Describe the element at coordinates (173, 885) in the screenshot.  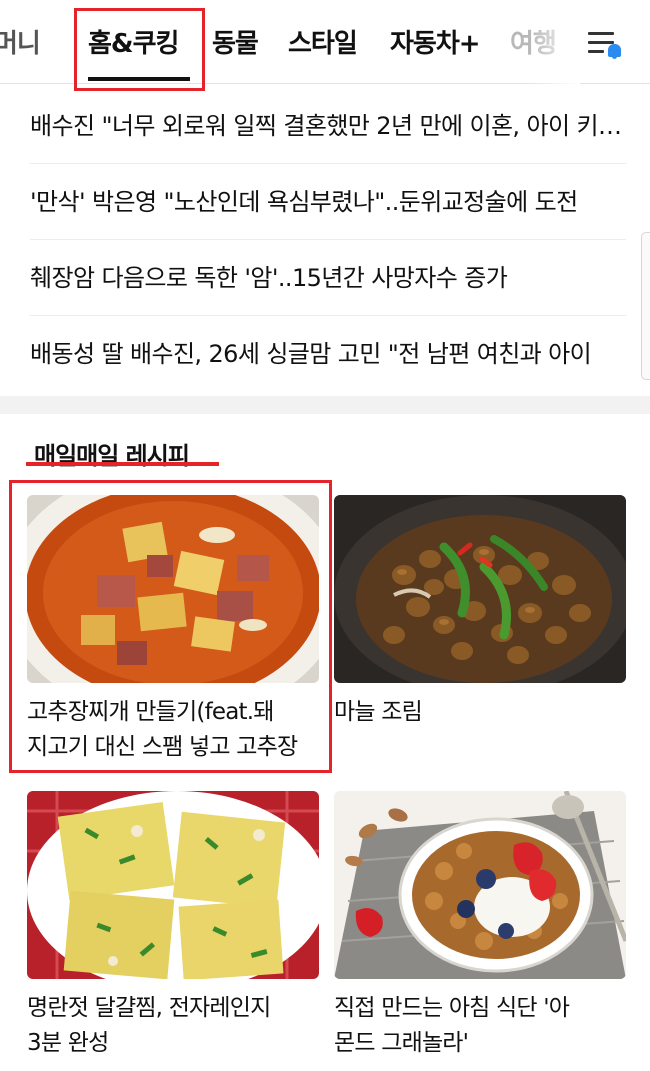
I see `steamed-egg-photo` at that location.